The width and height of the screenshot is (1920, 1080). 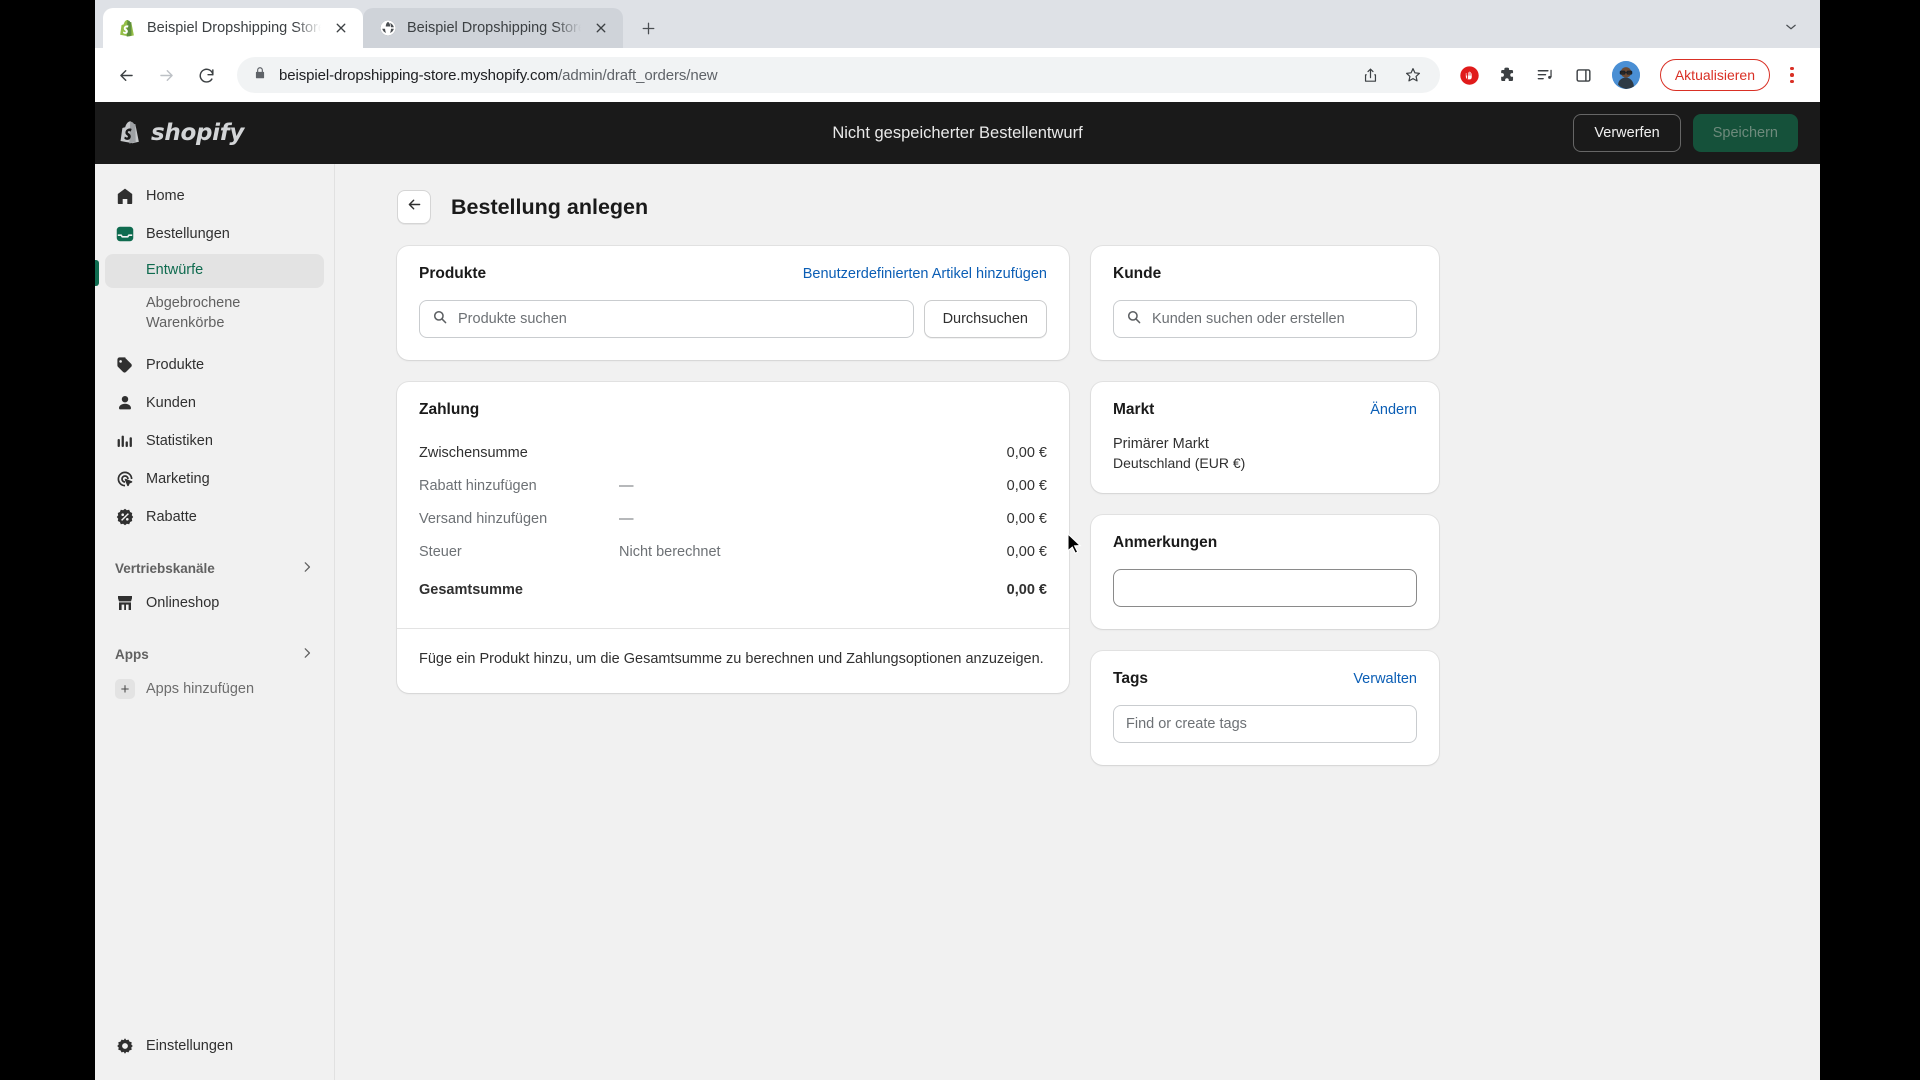 What do you see at coordinates (1791, 27) in the screenshot?
I see `chevron-down-icon` at bounding box center [1791, 27].